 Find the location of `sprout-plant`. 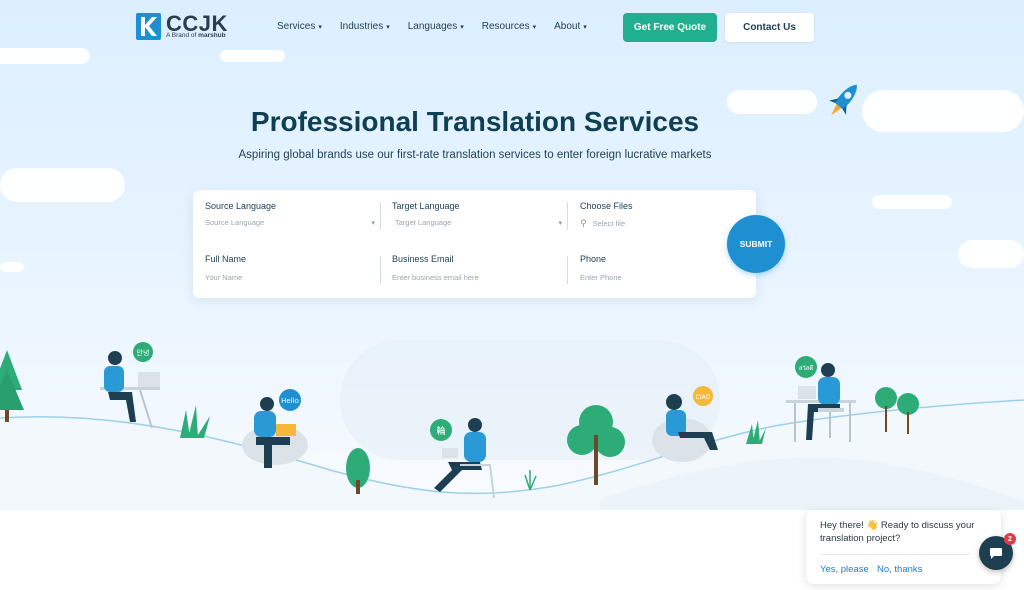

sprout-plant is located at coordinates (530, 480).